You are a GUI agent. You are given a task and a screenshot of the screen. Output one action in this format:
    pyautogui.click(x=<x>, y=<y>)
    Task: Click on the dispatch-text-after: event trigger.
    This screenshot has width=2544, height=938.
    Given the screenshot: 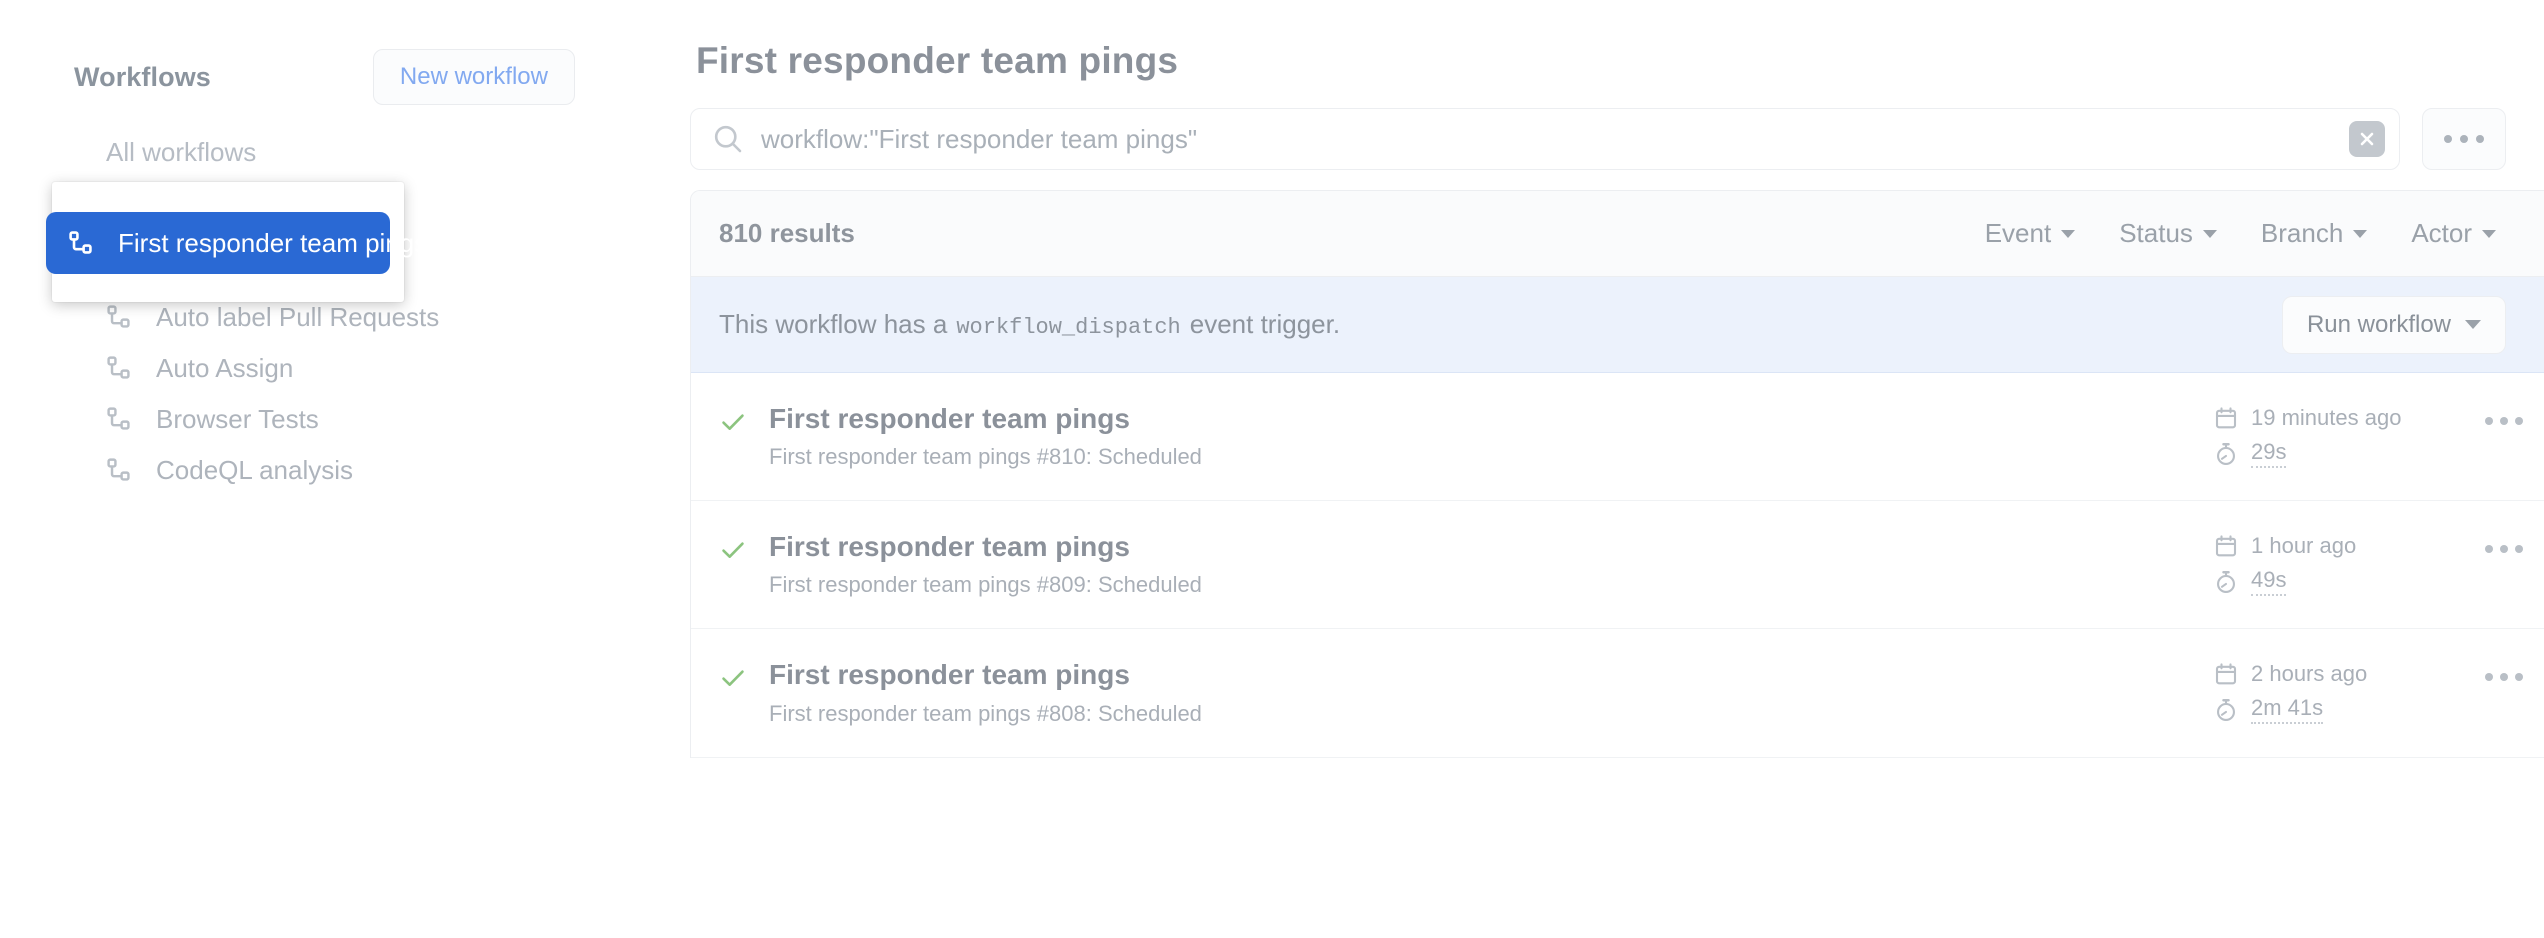 What is the action you would take?
    pyautogui.click(x=1265, y=324)
    